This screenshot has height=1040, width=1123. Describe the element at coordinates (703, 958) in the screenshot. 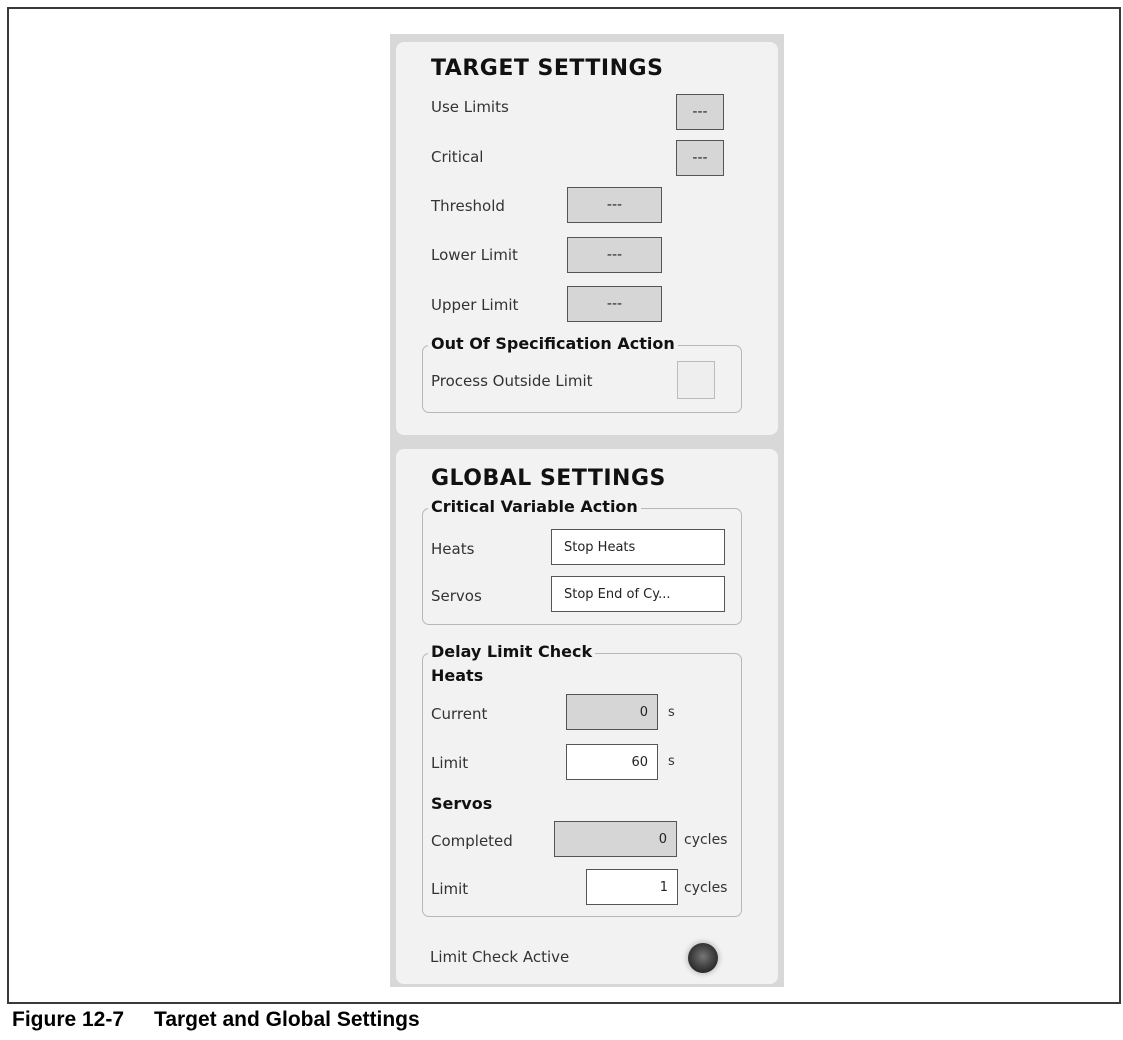

I see `limit-check-active-indicator` at that location.